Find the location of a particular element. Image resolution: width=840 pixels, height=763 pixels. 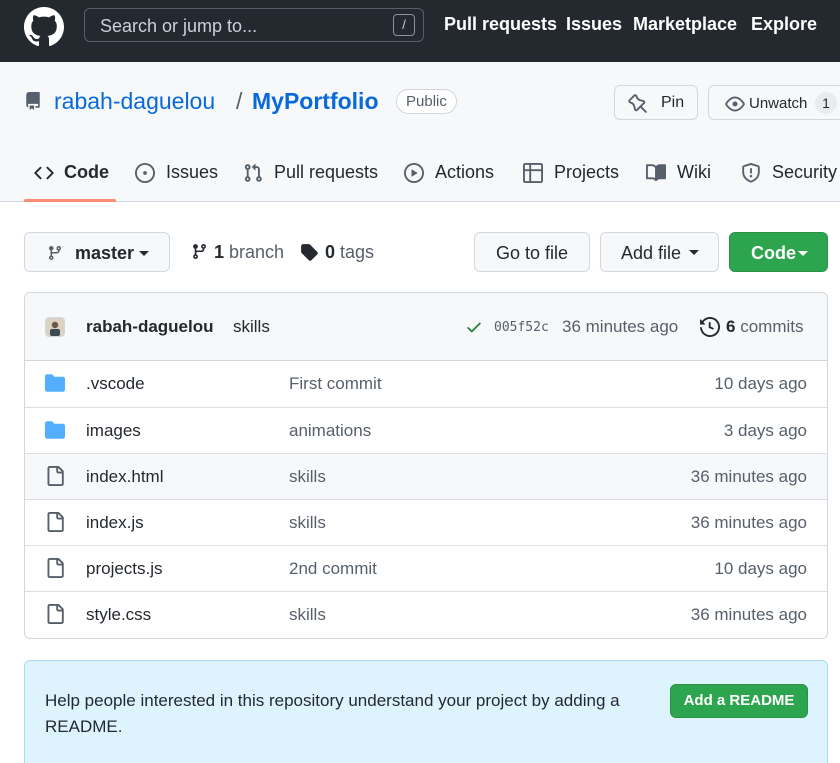

tab-pull-requests-label: Pull requests is located at coordinates (326, 172).